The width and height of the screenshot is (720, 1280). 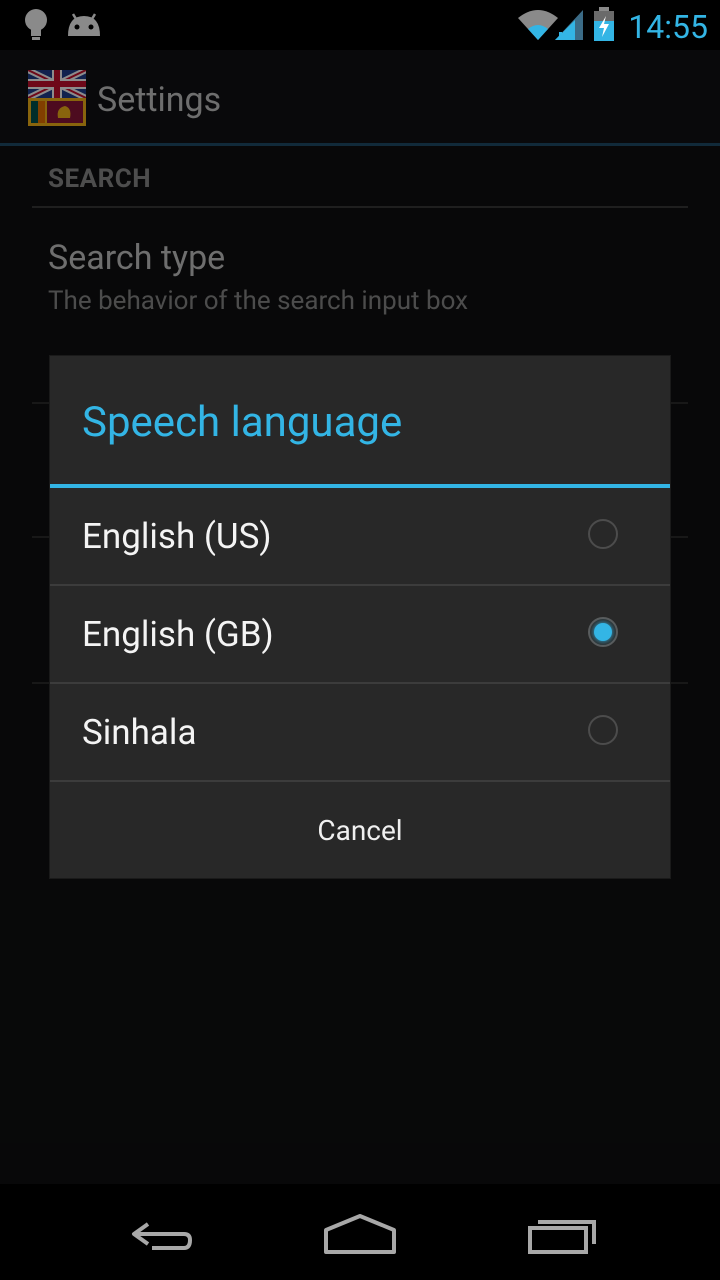 I want to click on option-sinhala: Sinhala, so click(x=360, y=733).